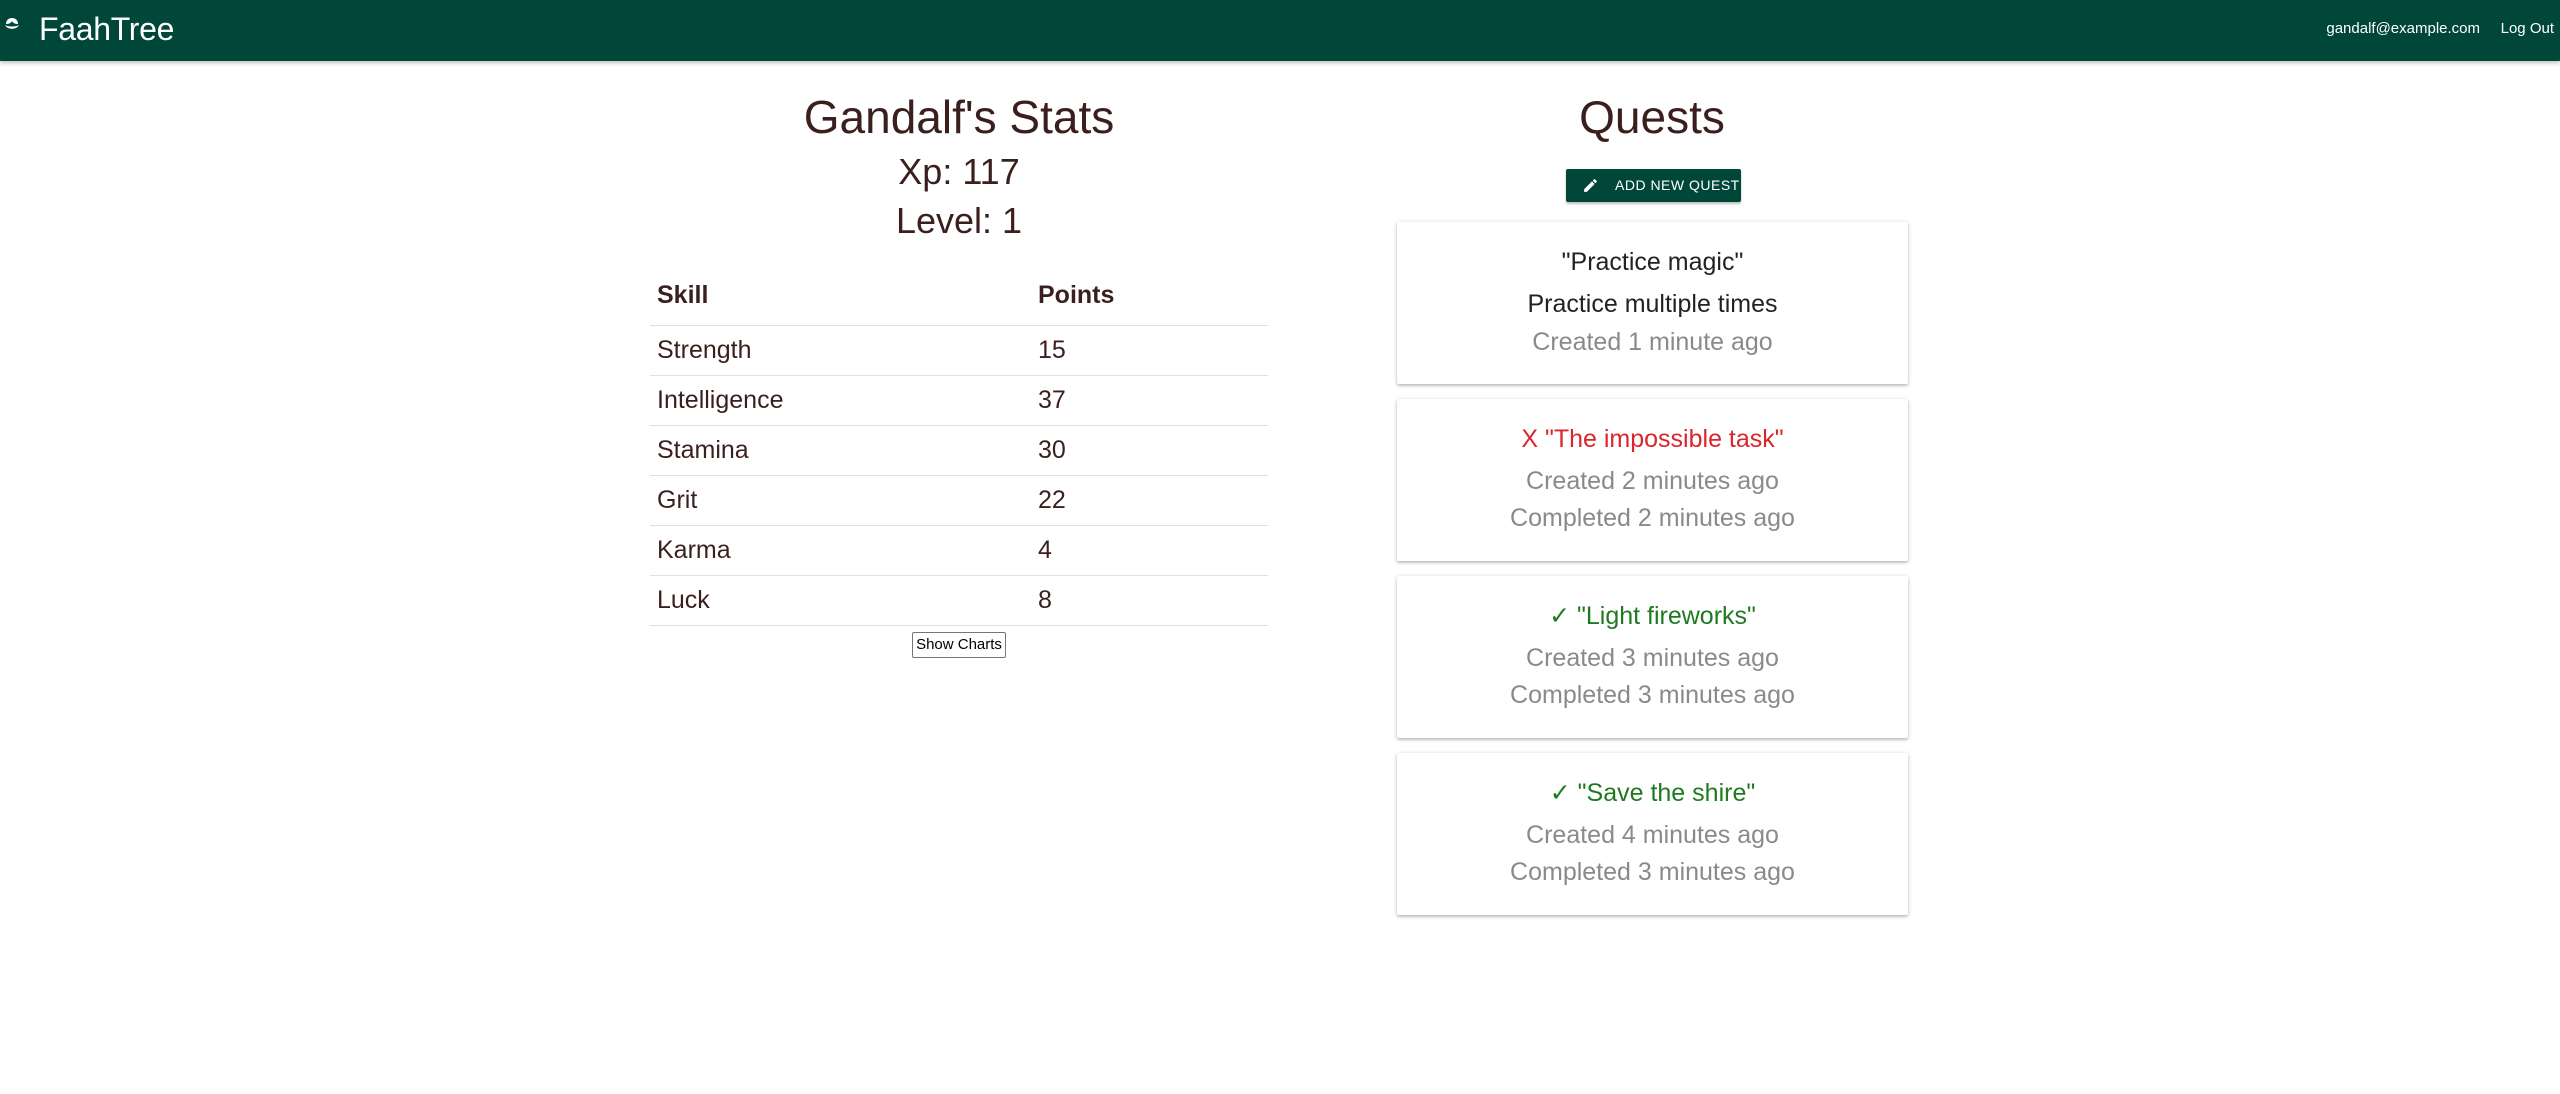 The height and width of the screenshot is (1094, 2560). I want to click on quest-description: Practice multiple times, so click(1652, 304).